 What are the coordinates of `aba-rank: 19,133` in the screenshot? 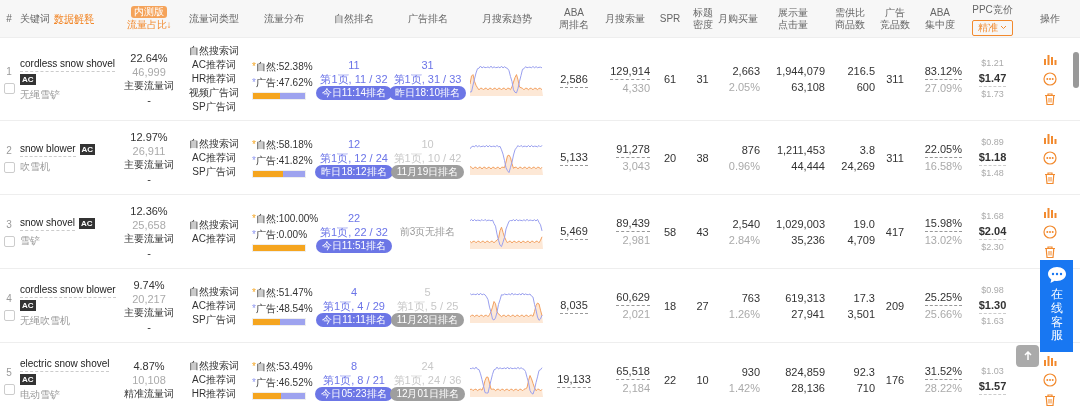 It's located at (574, 379).